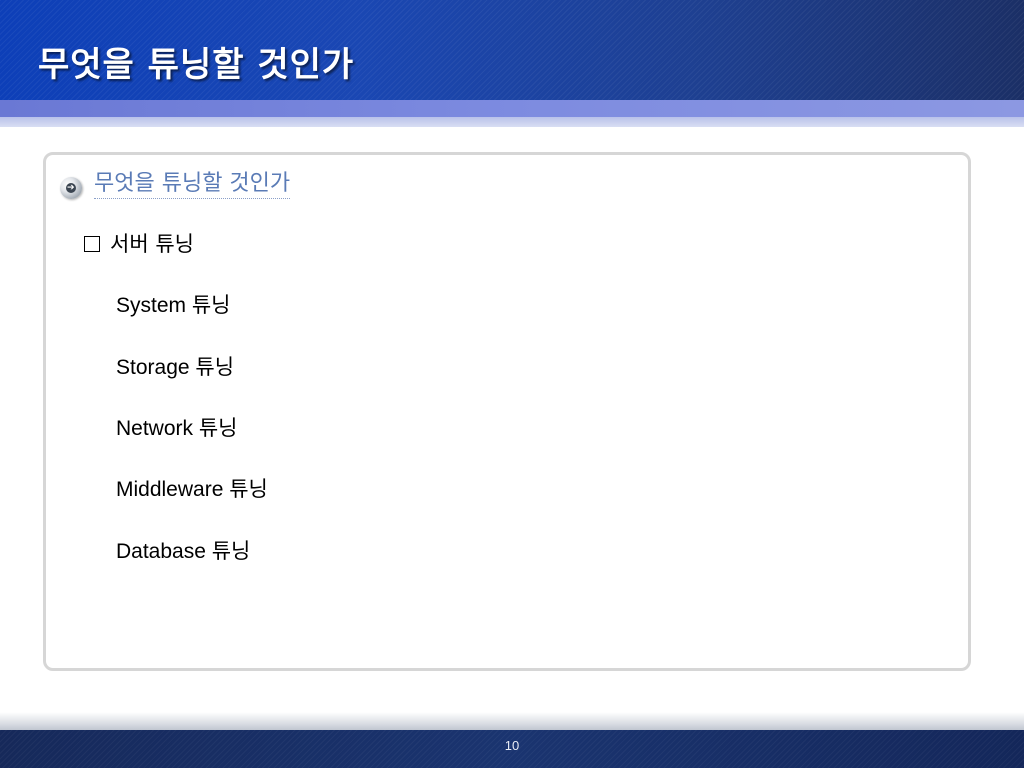 The height and width of the screenshot is (768, 1024). I want to click on arrow-circle-icon: ➔, so click(71, 188).